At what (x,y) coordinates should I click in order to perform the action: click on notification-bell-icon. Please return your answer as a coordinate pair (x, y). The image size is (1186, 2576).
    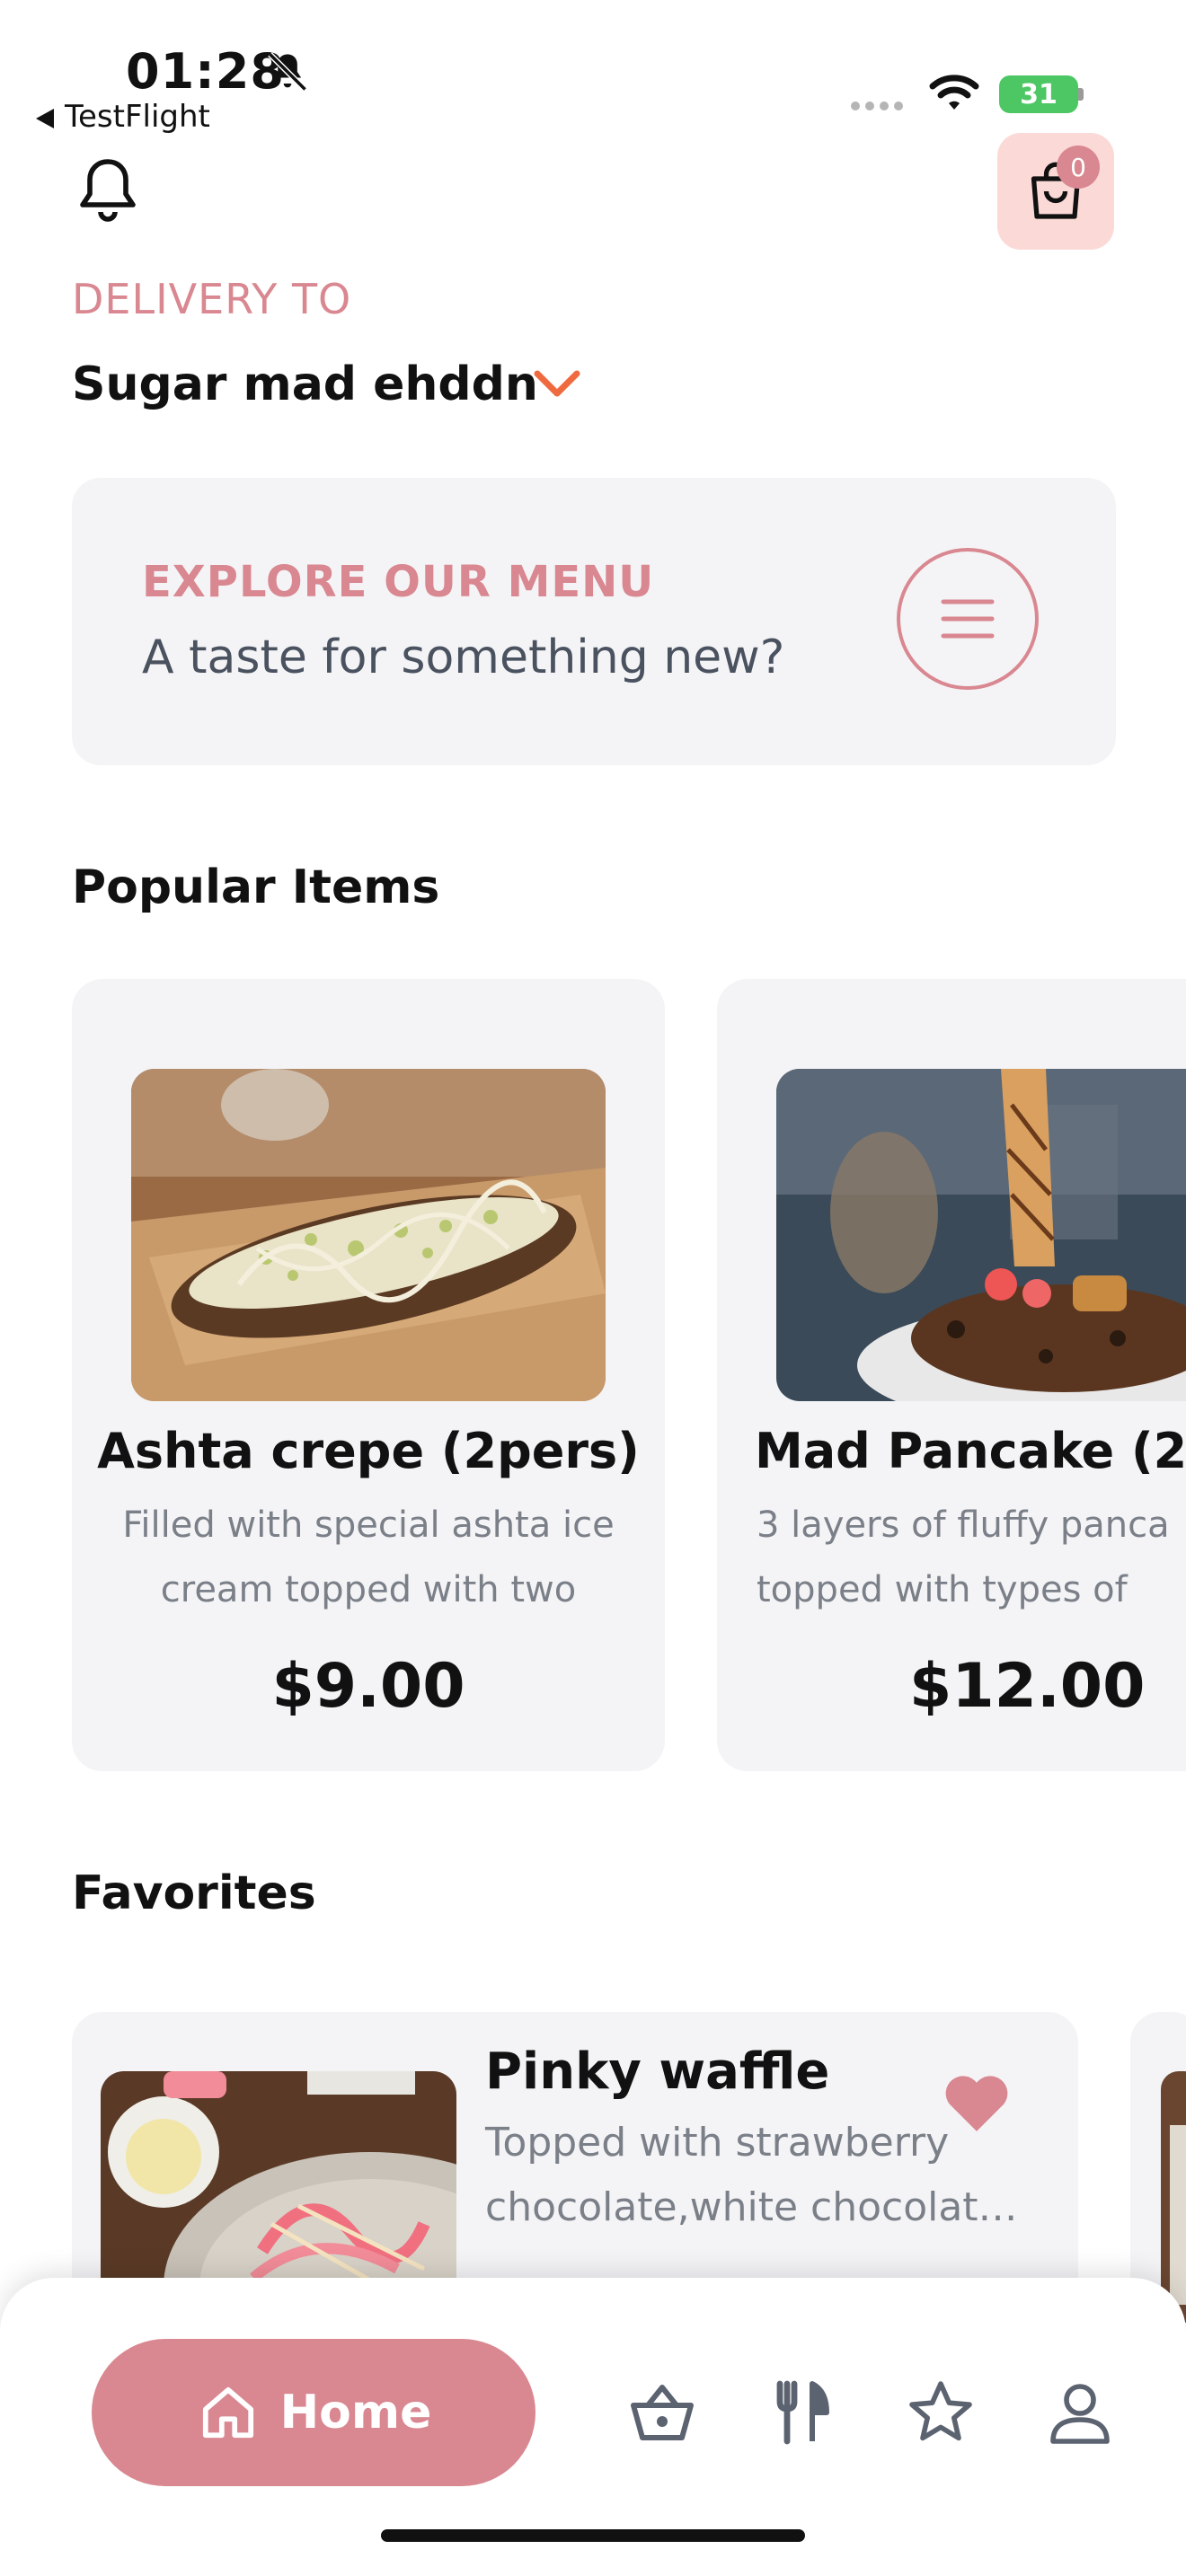
    Looking at the image, I should click on (108, 190).